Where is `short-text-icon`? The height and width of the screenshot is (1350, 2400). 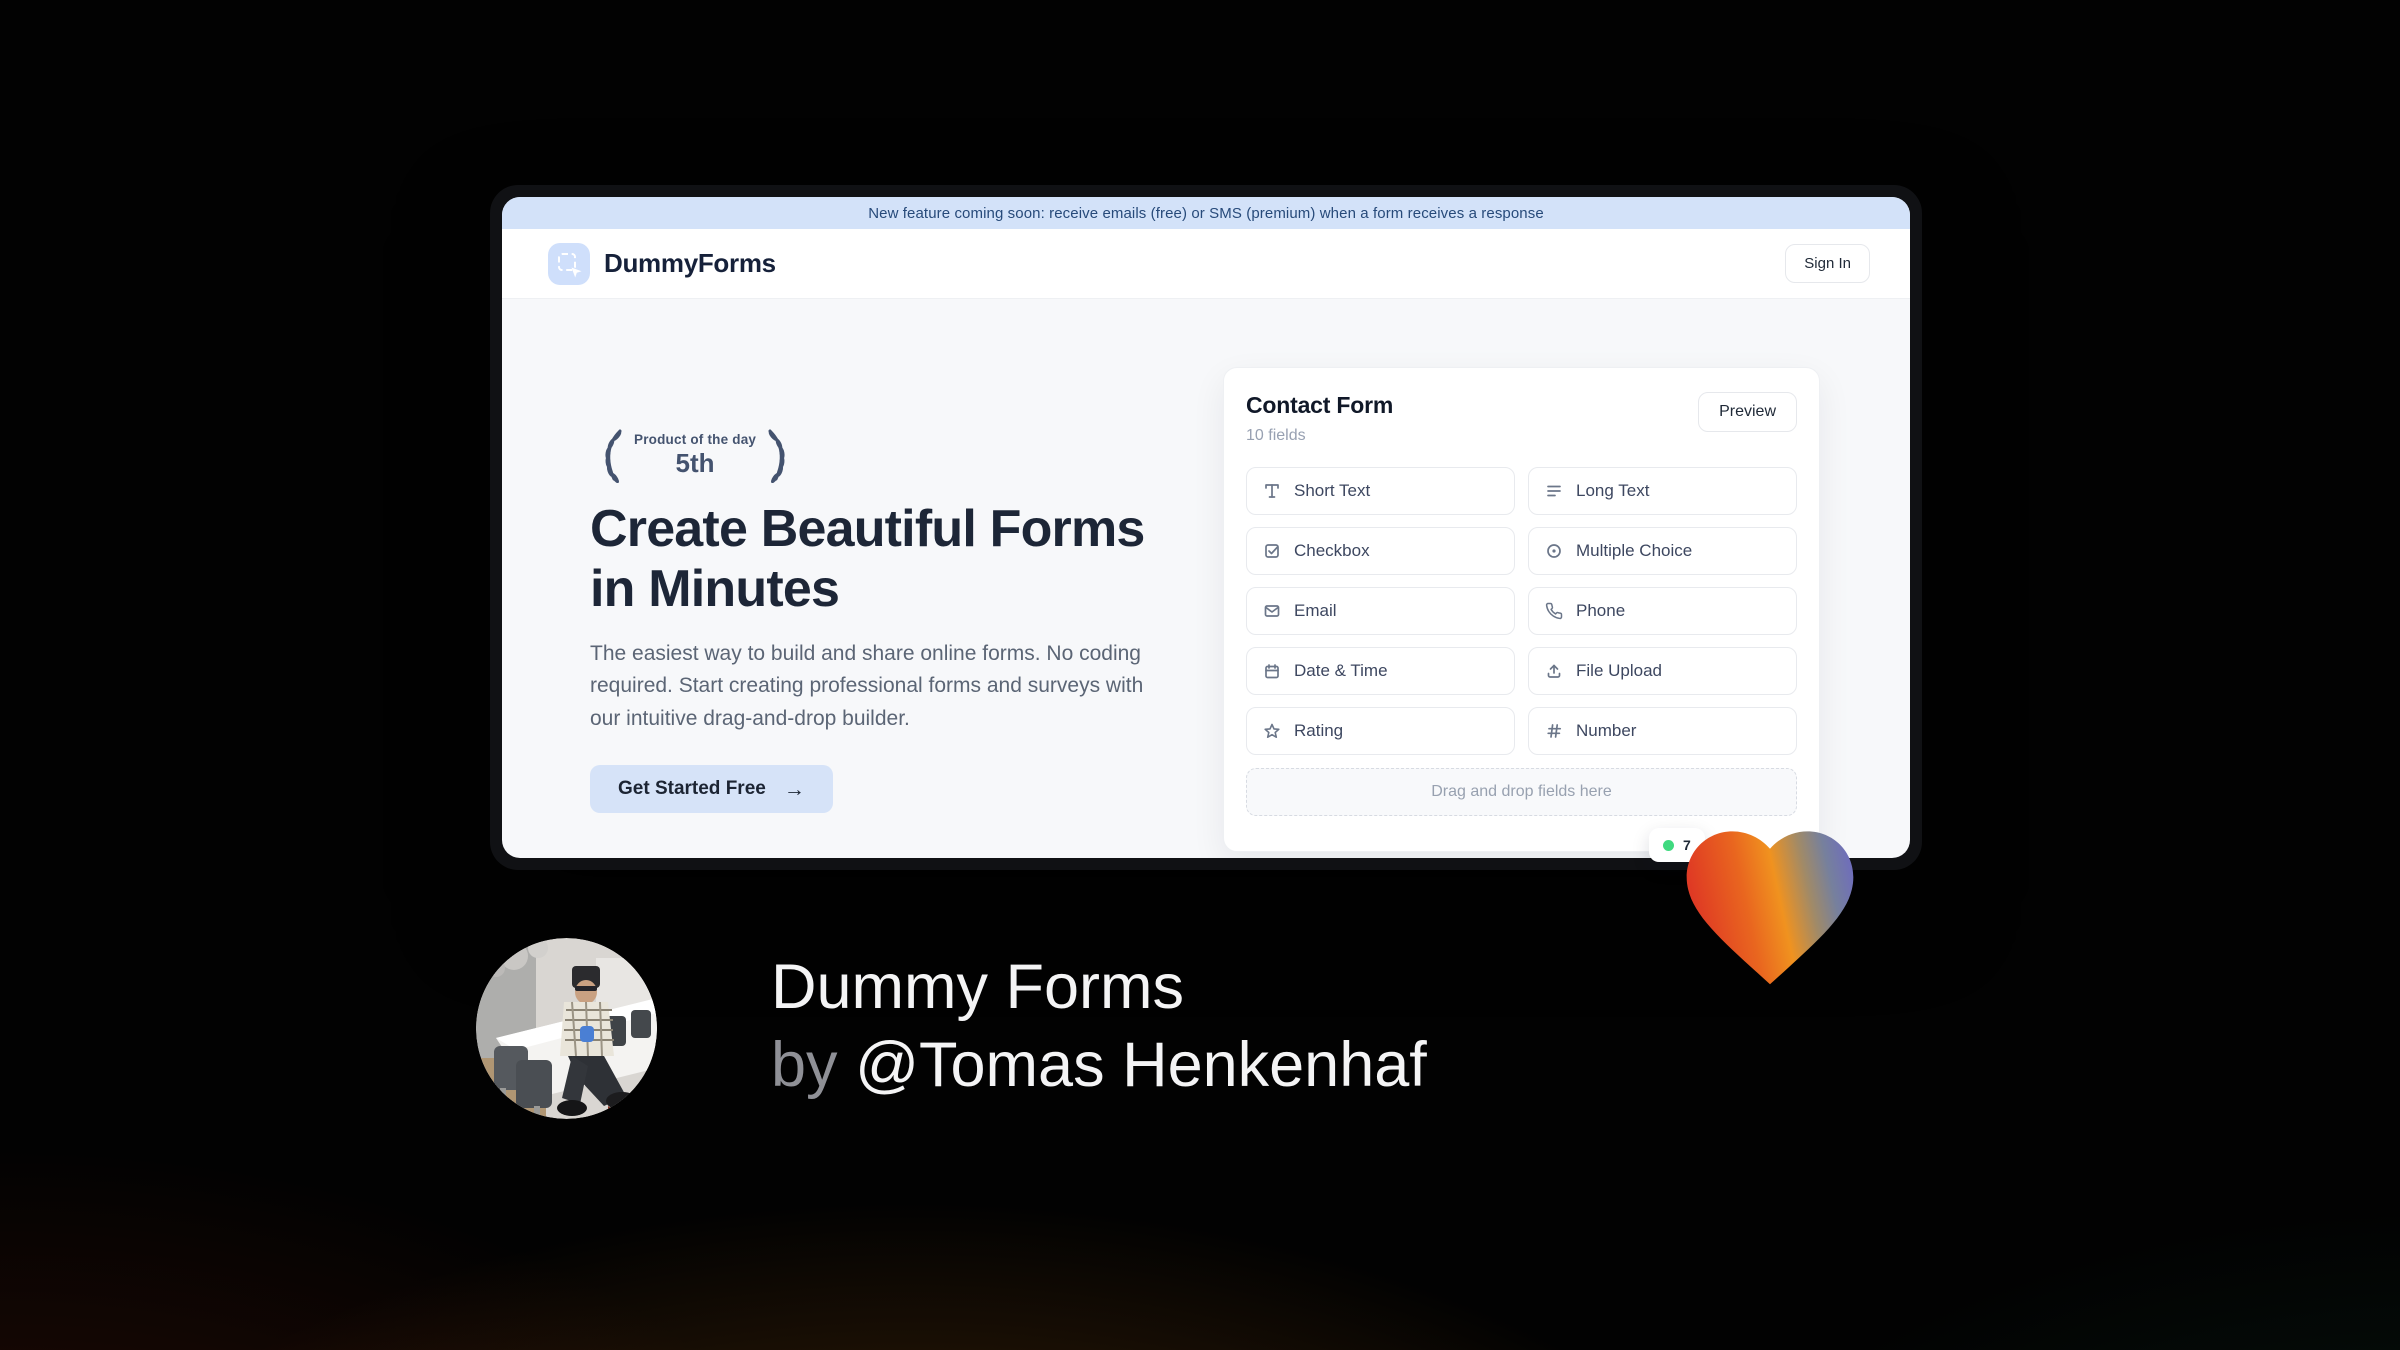 short-text-icon is located at coordinates (1272, 491).